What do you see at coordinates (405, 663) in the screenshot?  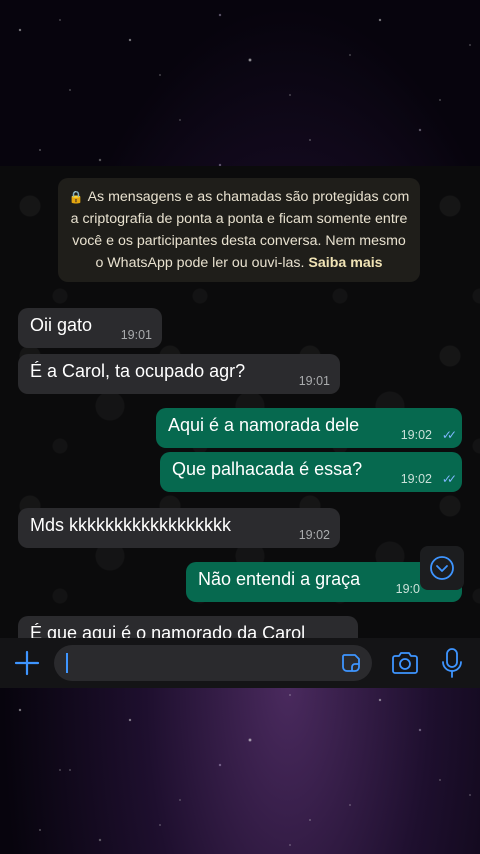 I see `camera-icon` at bounding box center [405, 663].